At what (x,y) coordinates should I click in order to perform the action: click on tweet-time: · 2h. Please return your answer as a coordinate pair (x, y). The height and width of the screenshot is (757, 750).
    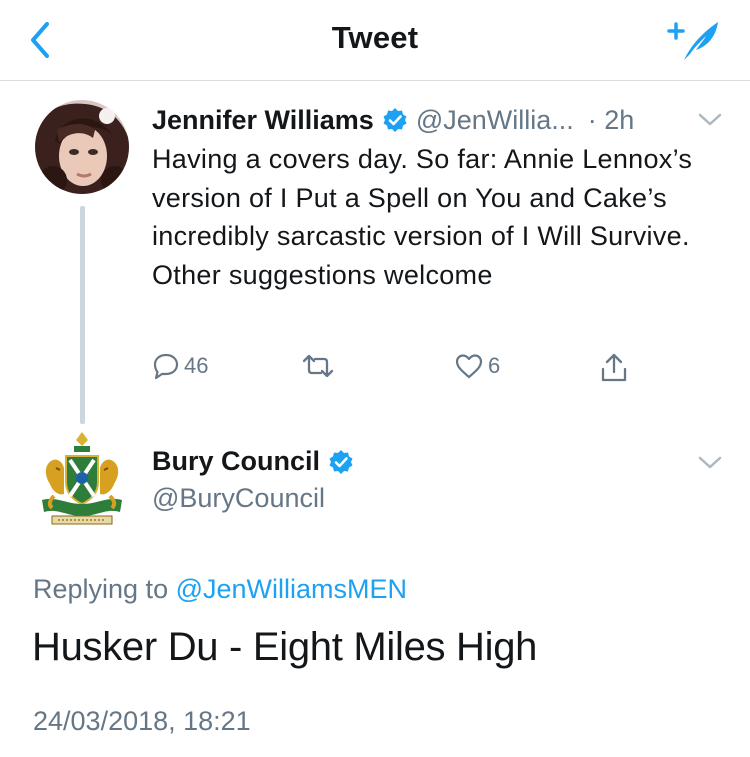
    Looking at the image, I should click on (611, 119).